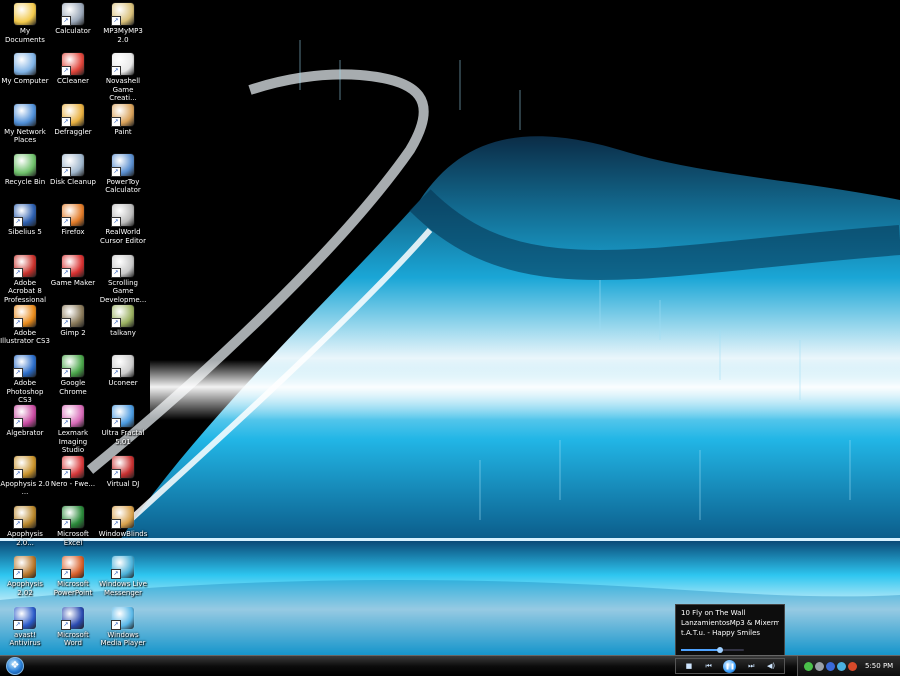  Describe the element at coordinates (123, 35) in the screenshot. I see `desktop-shortcut-label: MP3MyMP3 2.0` at that location.